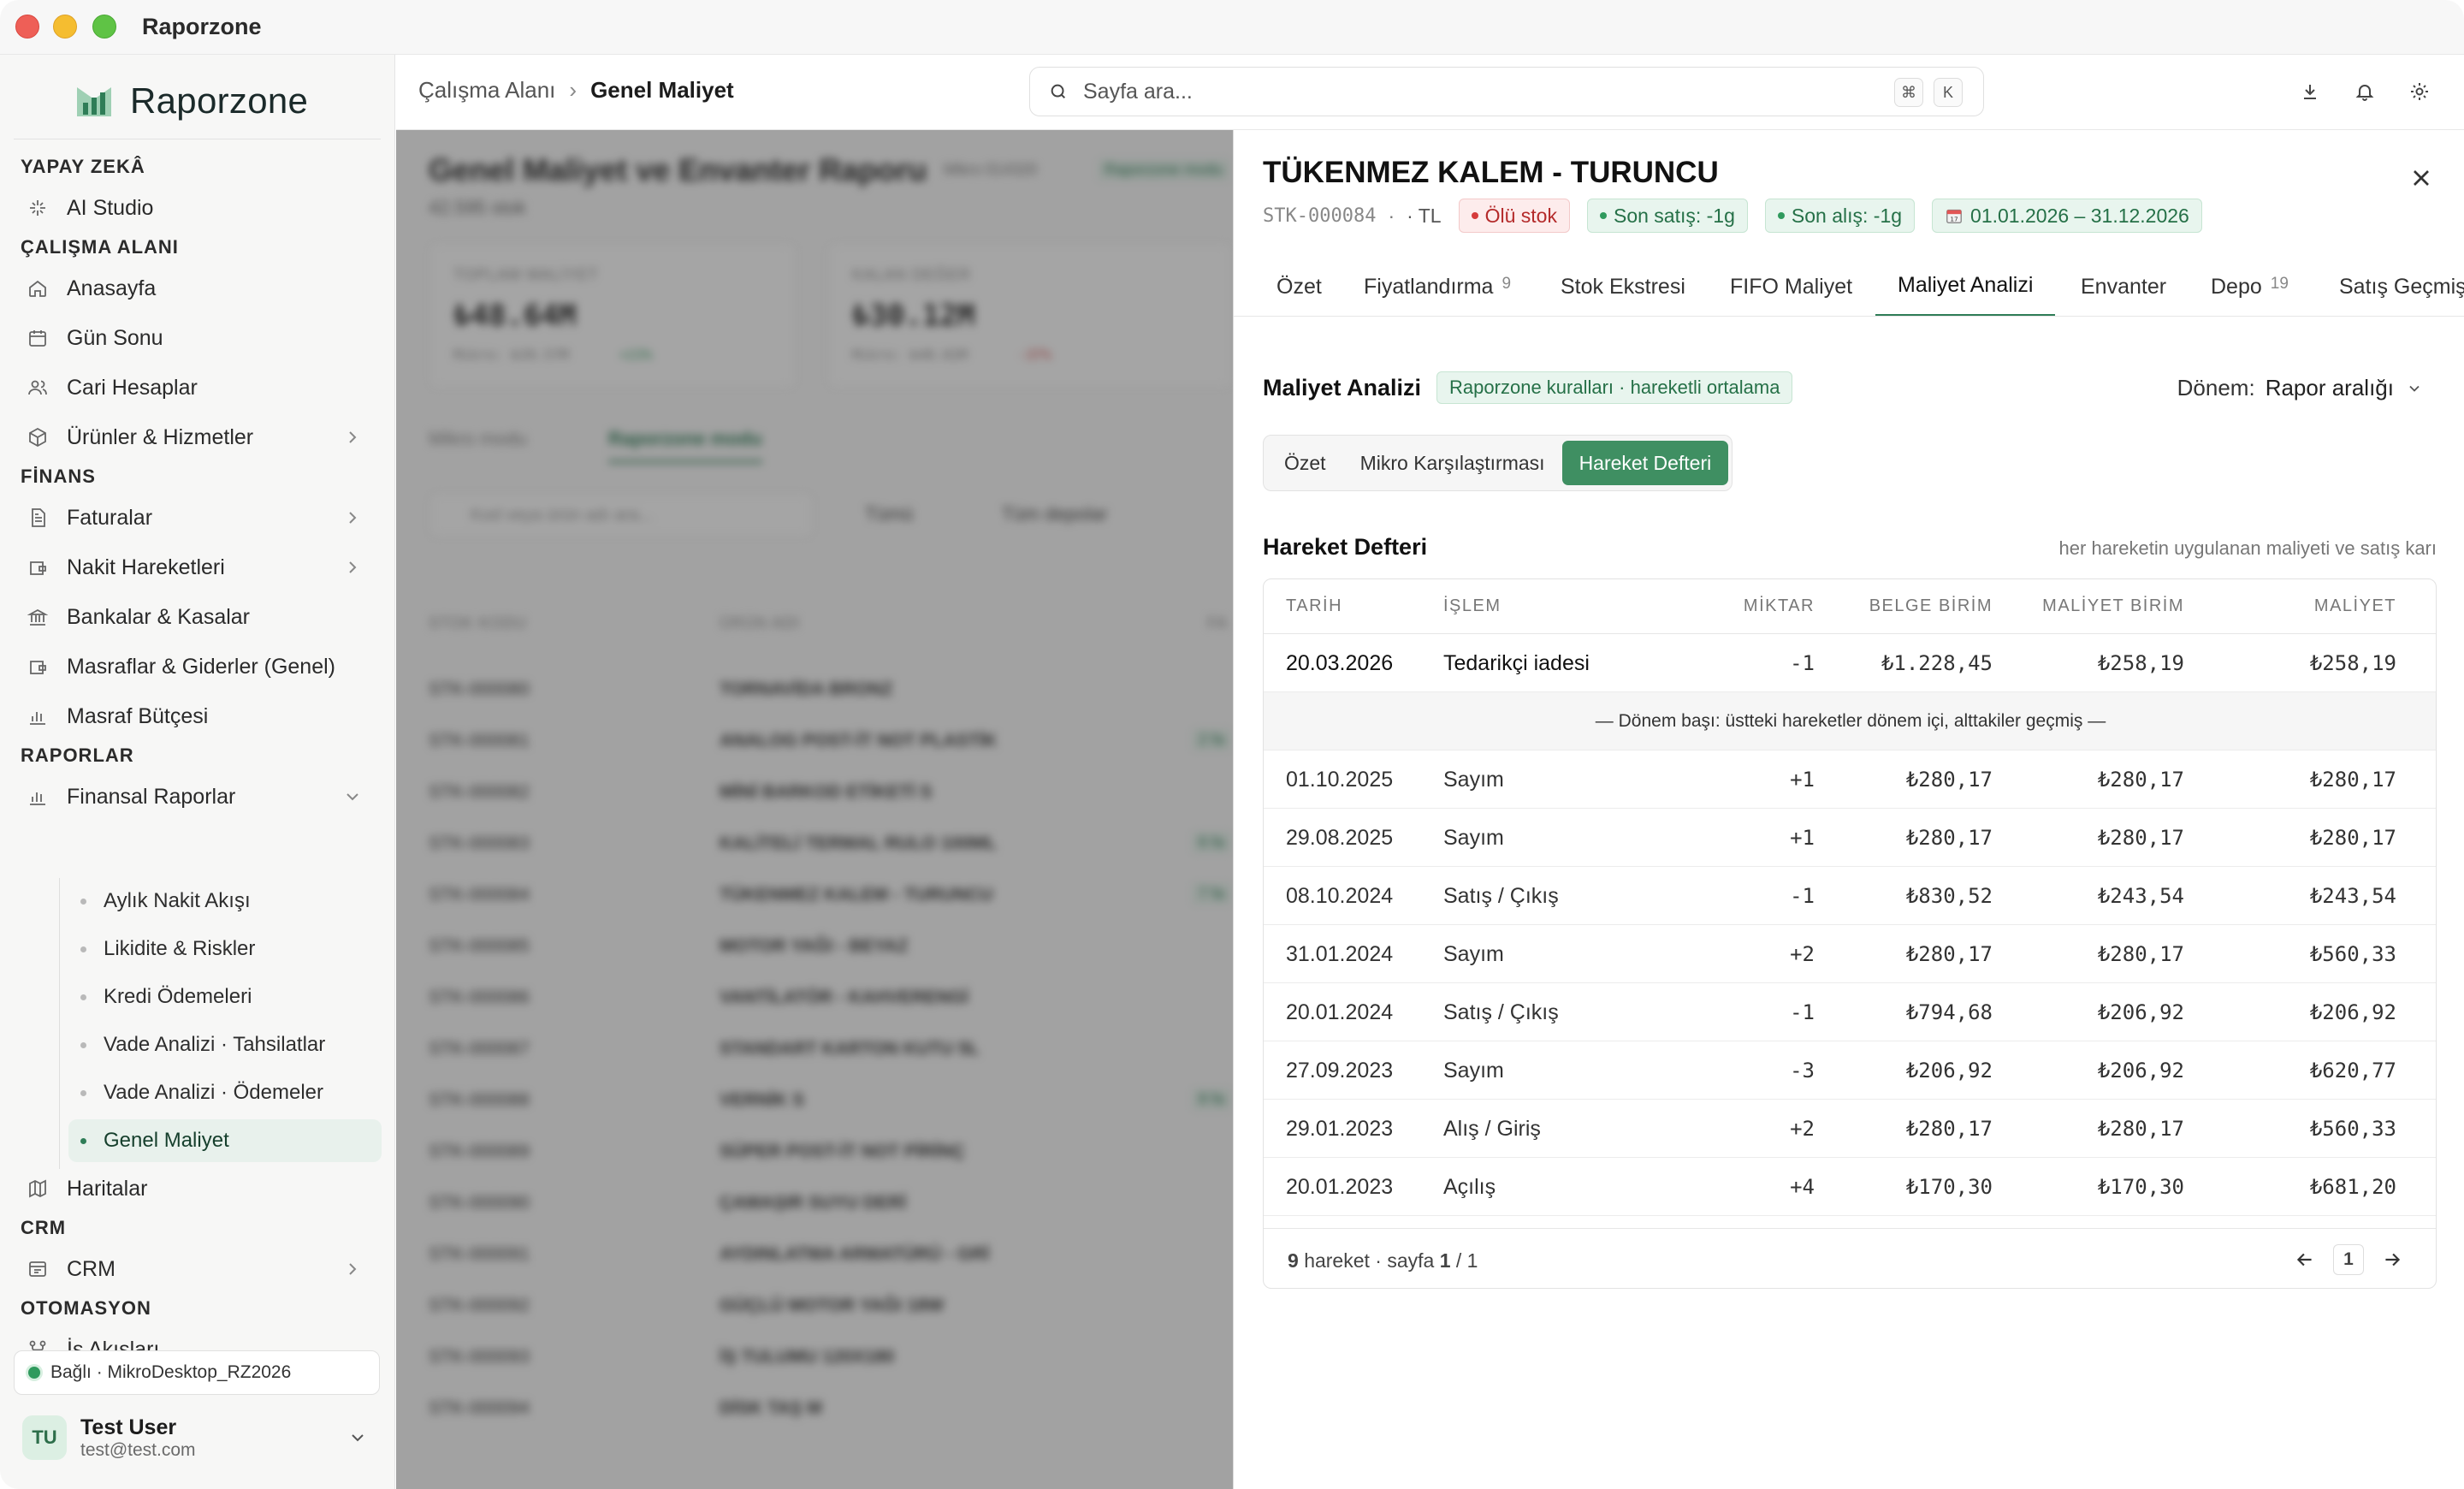 This screenshot has height=1489, width=2464. What do you see at coordinates (197, 1438) in the screenshot?
I see `user-menu: TU Test User test@test.com` at bounding box center [197, 1438].